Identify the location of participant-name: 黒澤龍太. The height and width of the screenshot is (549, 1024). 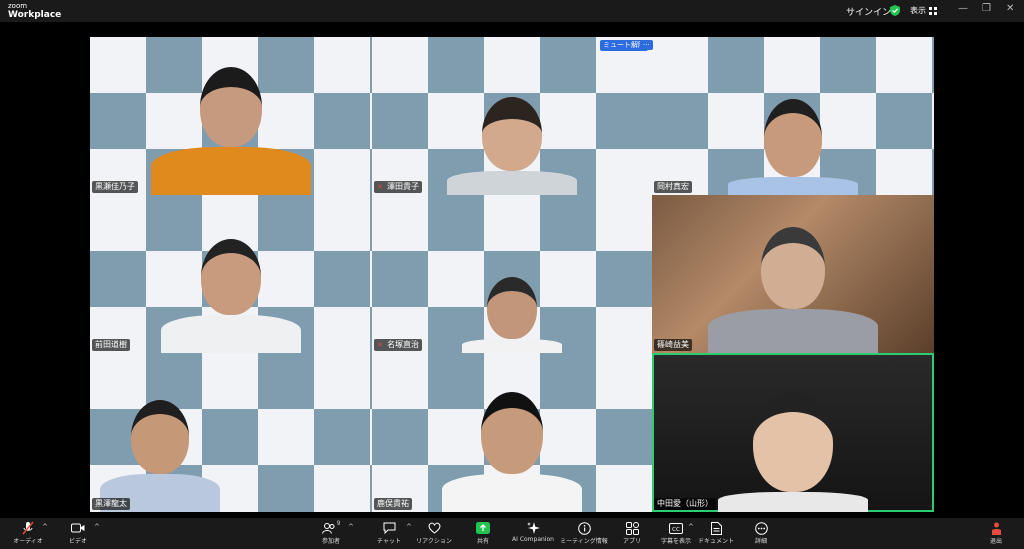
(111, 504).